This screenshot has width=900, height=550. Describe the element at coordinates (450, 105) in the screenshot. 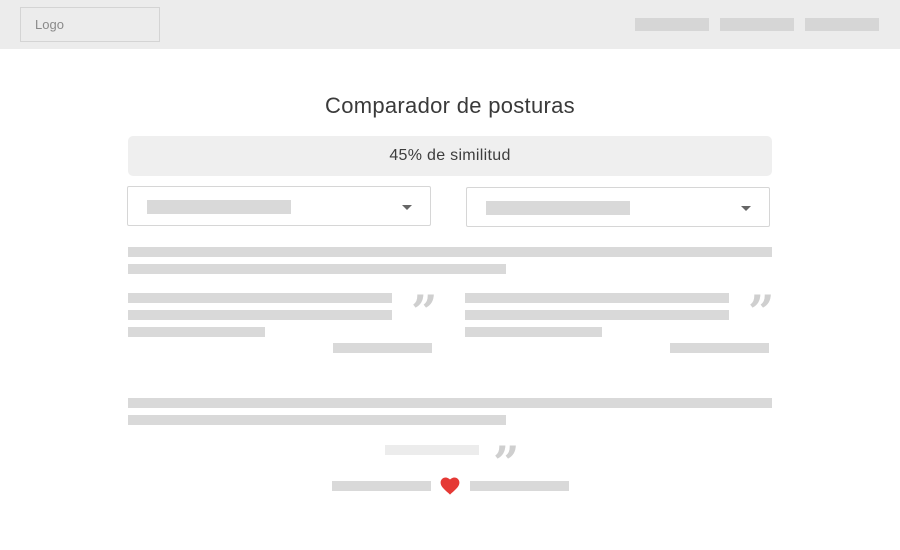

I see `page-title: Comparador de posturas` at that location.